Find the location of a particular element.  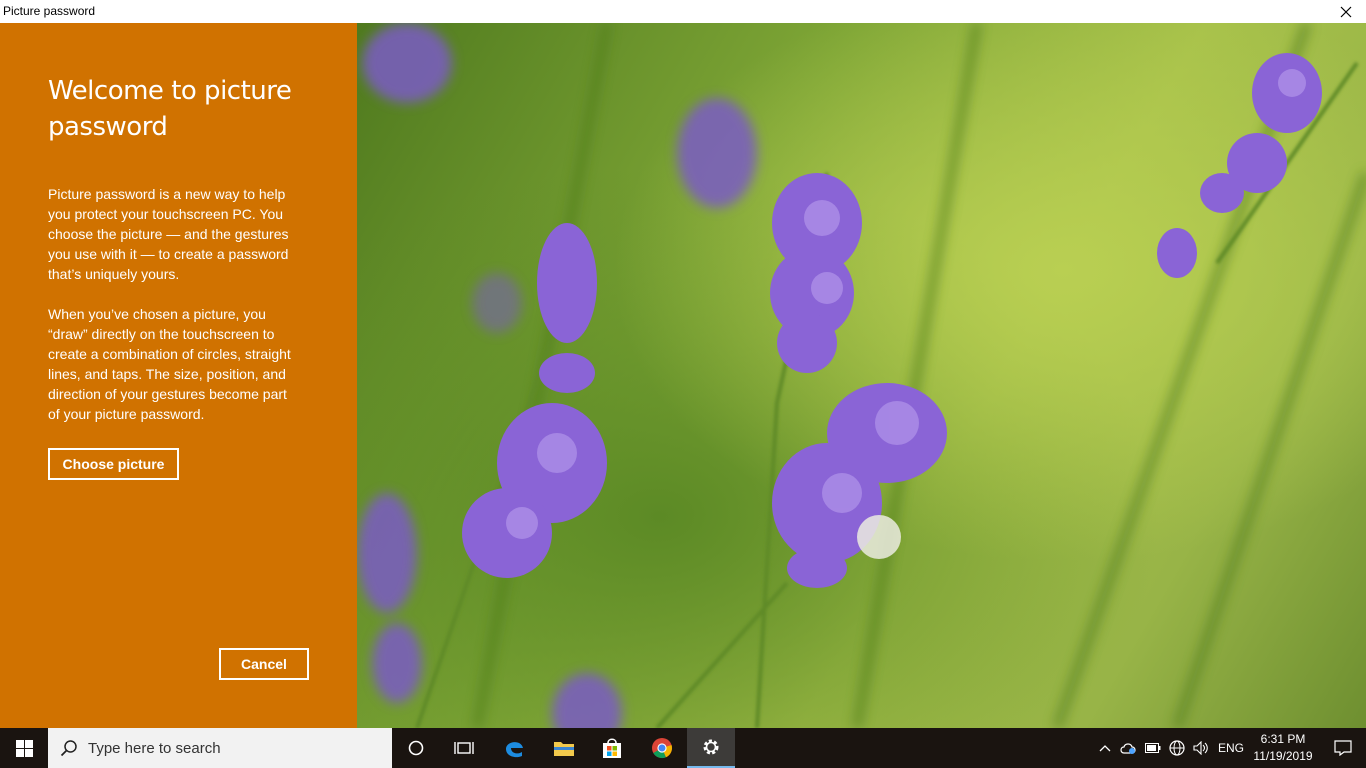

file-explorer-icon is located at coordinates (564, 749).